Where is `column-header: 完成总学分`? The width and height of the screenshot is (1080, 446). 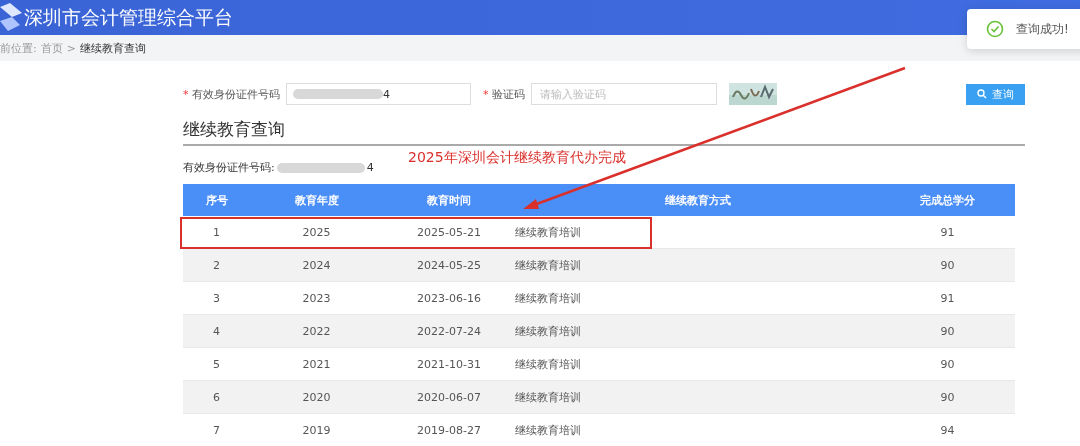
column-header: 完成总学分 is located at coordinates (947, 200).